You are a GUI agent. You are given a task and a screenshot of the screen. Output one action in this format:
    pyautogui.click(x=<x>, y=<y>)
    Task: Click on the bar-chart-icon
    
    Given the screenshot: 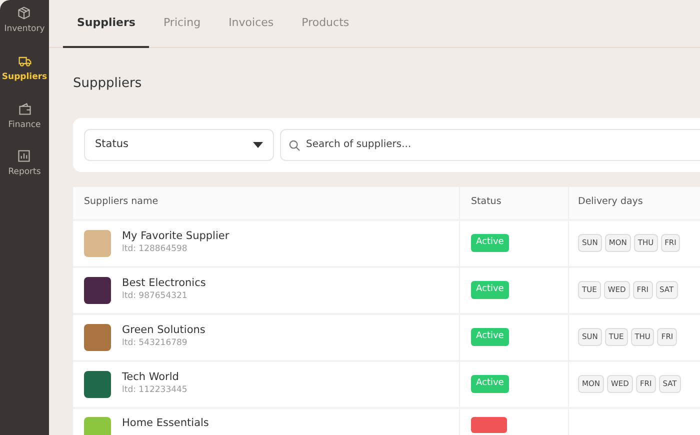 What is the action you would take?
    pyautogui.click(x=24, y=156)
    